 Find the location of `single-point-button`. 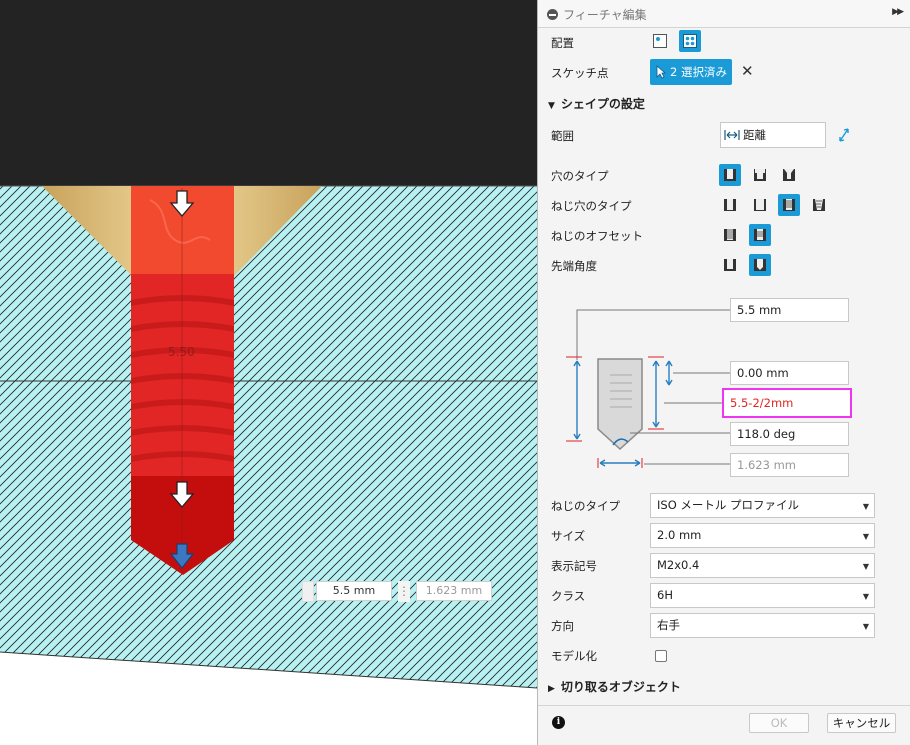

single-point-button is located at coordinates (660, 41).